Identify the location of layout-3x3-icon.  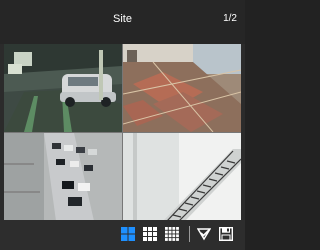
(150, 234).